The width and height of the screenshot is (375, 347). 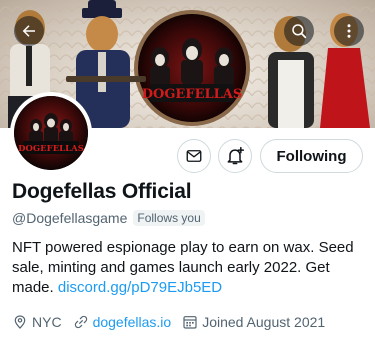 I want to click on location-item: NYC, so click(x=37, y=322).